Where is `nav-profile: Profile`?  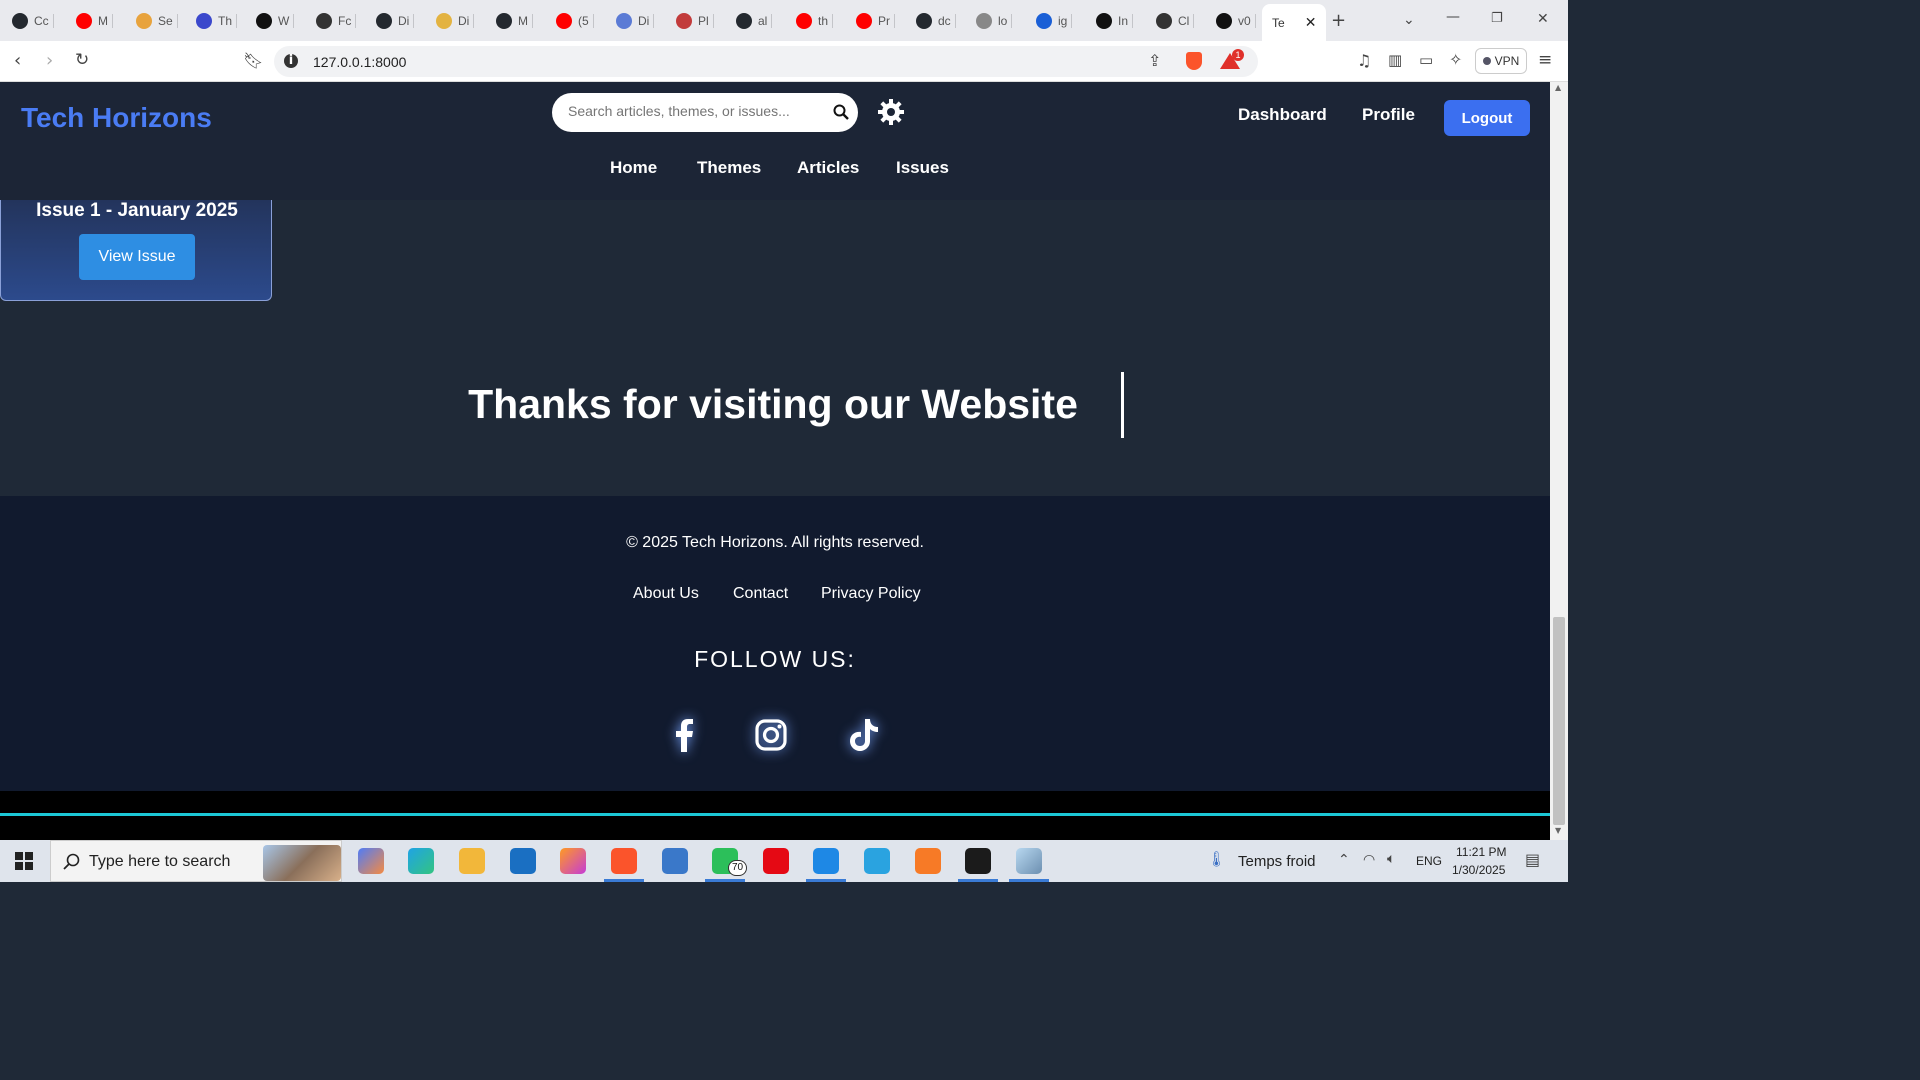 nav-profile: Profile is located at coordinates (1388, 115).